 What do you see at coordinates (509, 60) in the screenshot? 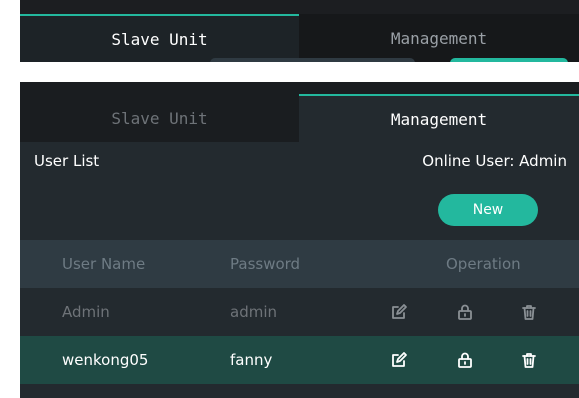
I see `partial-button` at bounding box center [509, 60].